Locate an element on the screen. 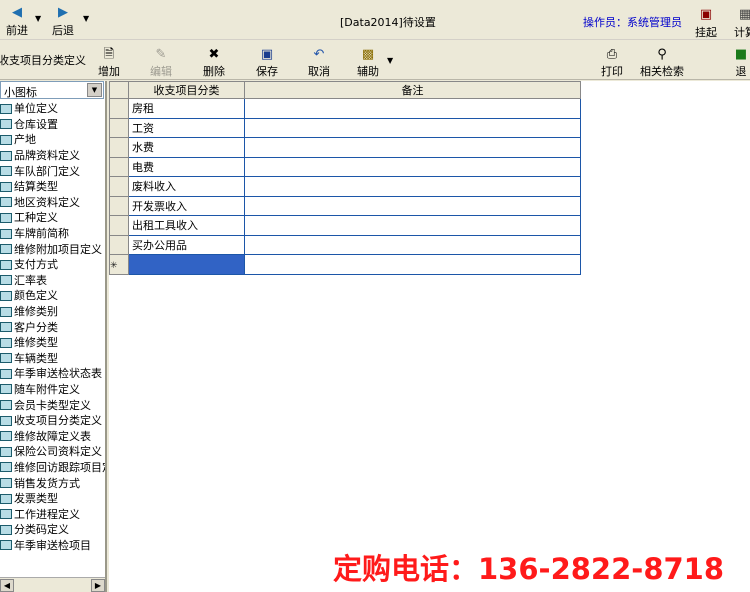 This screenshot has width=750, height=592. sidebar-item: 仓库设置 is located at coordinates (52, 125).